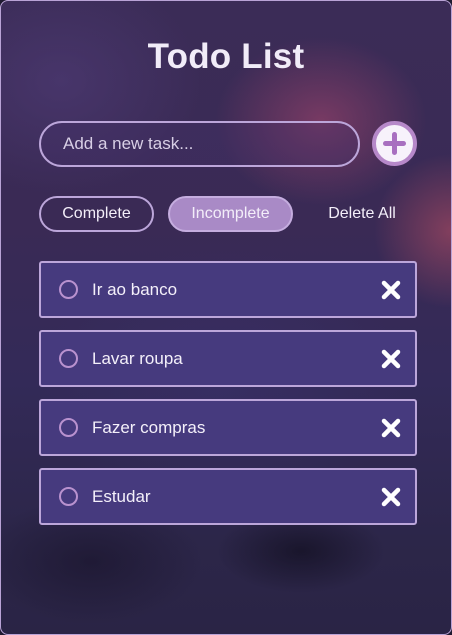 The width and height of the screenshot is (452, 635). I want to click on add-task-button, so click(394, 143).